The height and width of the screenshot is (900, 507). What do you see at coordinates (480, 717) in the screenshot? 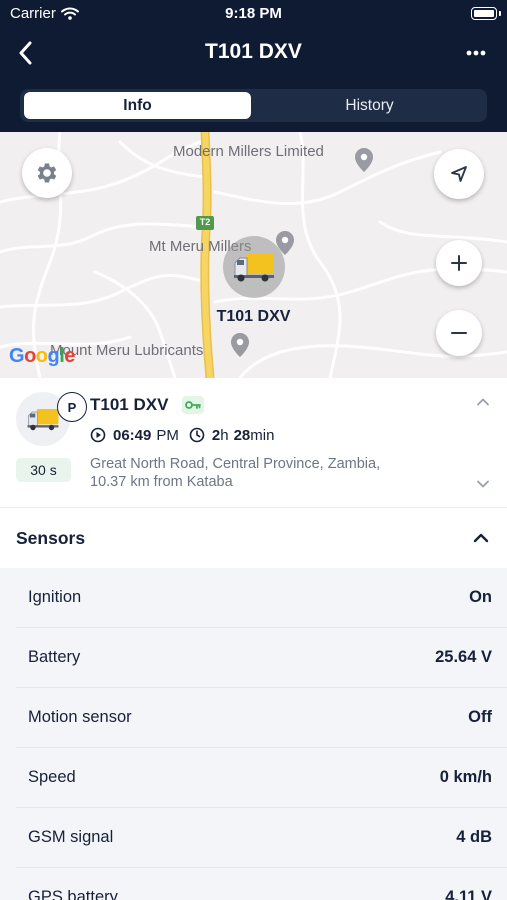
I see `sensor-value: Off` at bounding box center [480, 717].